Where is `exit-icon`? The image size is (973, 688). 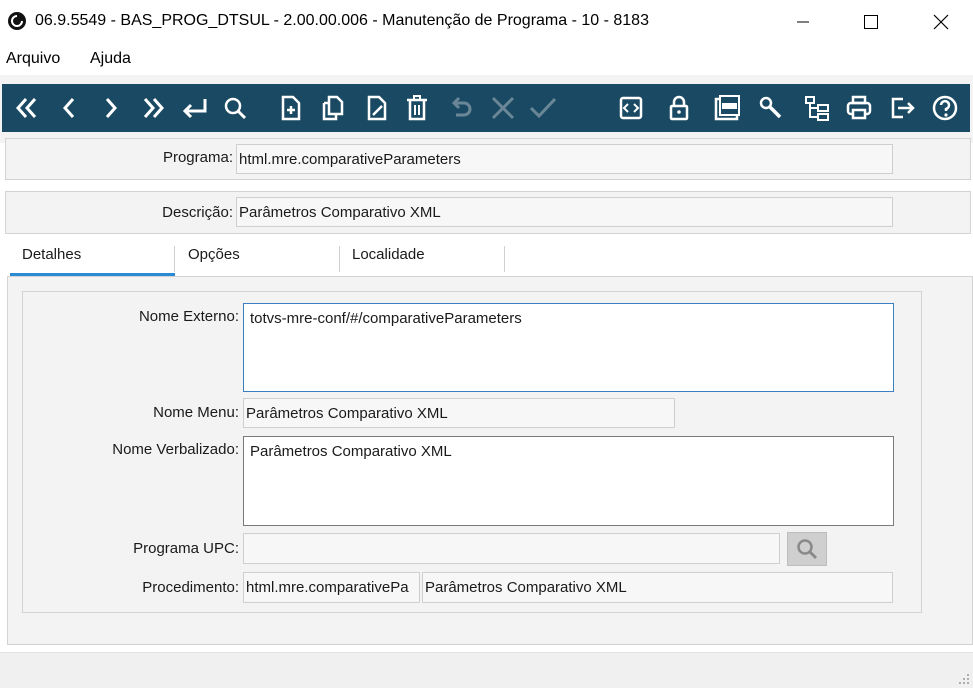
exit-icon is located at coordinates (903, 108).